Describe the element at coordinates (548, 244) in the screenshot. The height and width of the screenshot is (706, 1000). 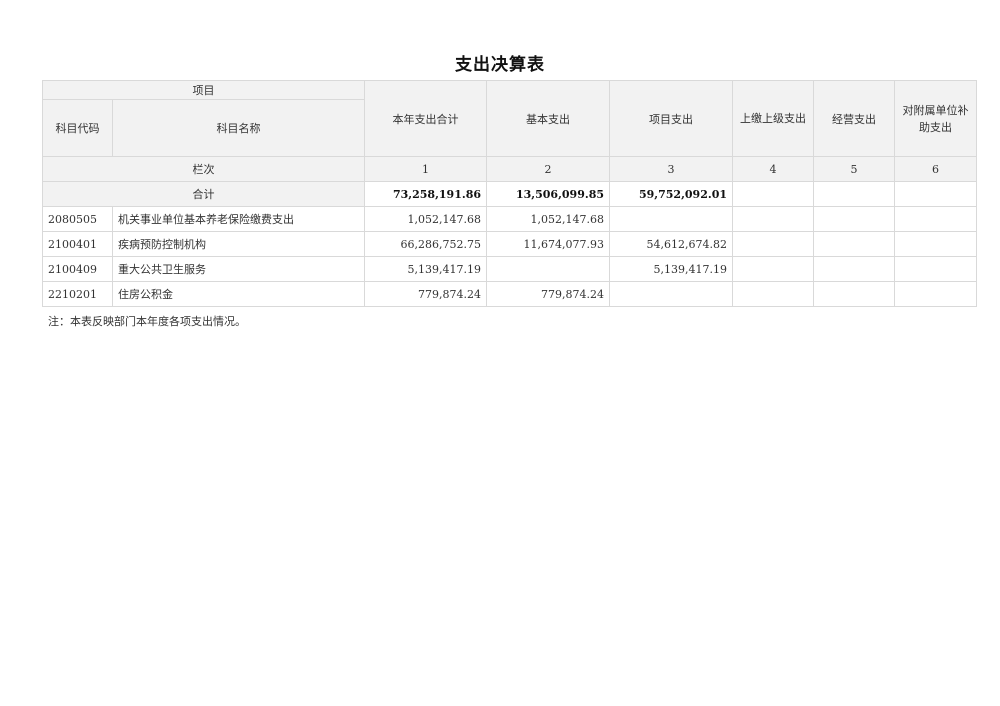
I see `row-value: 11,674,077.93` at that location.